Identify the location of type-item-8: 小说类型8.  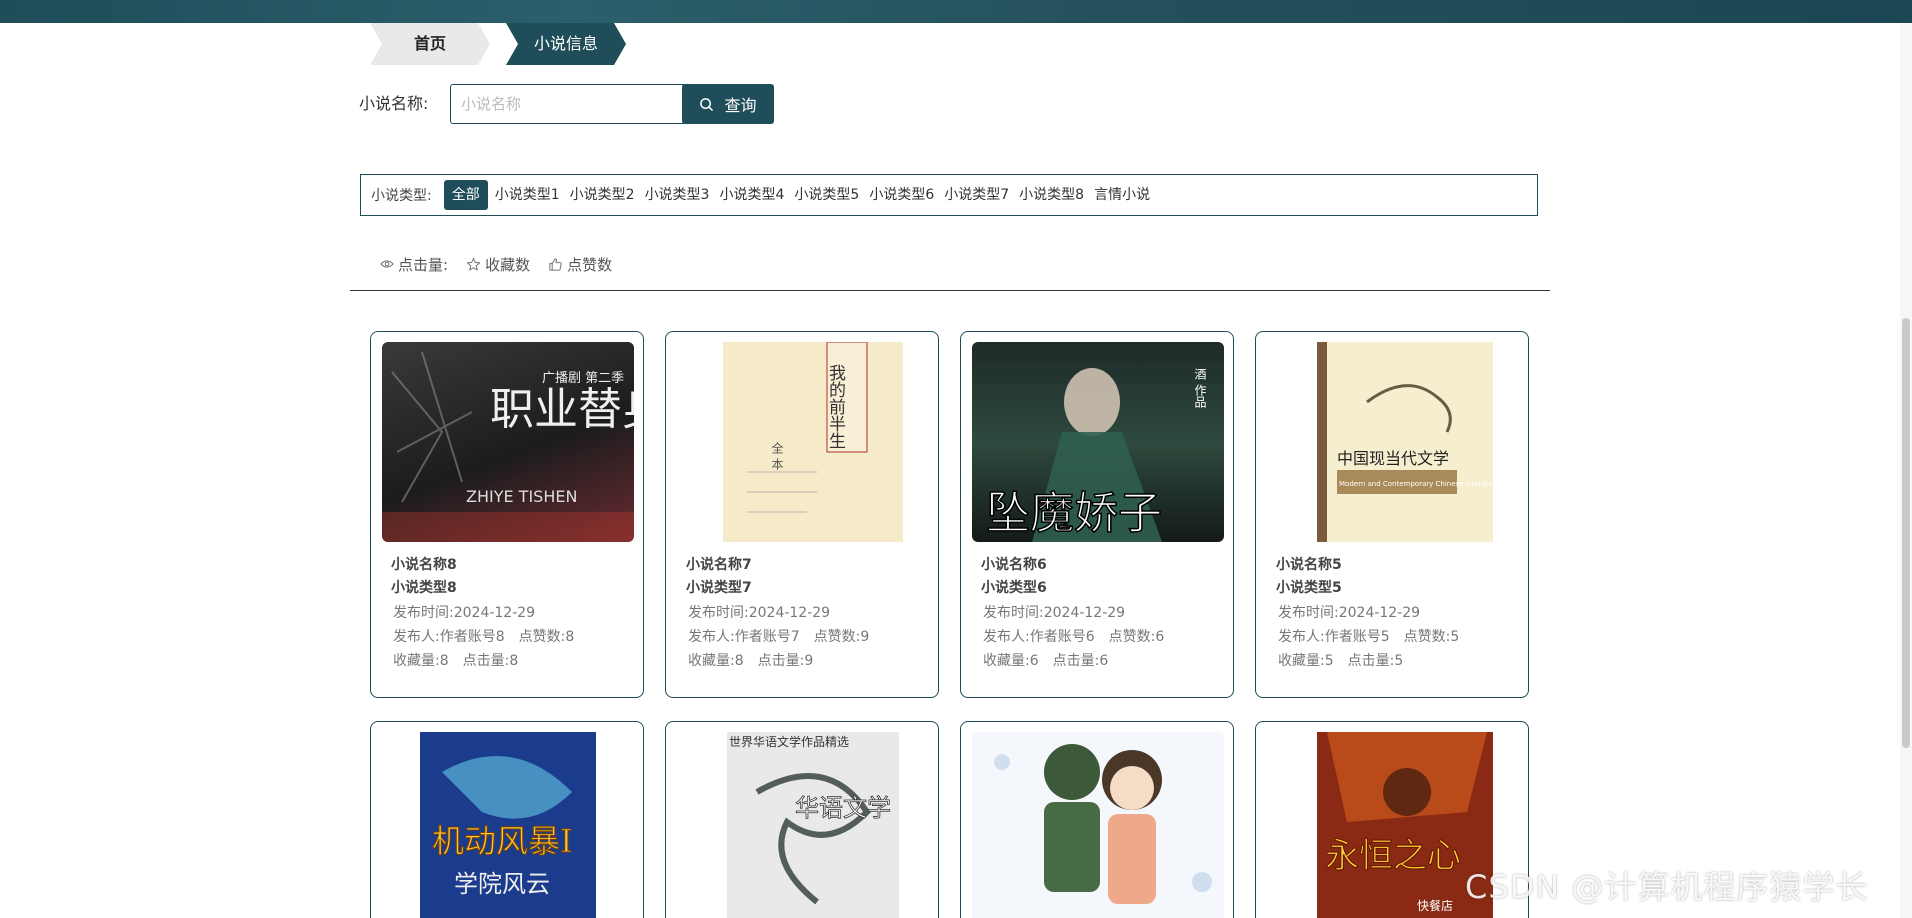
(1051, 195).